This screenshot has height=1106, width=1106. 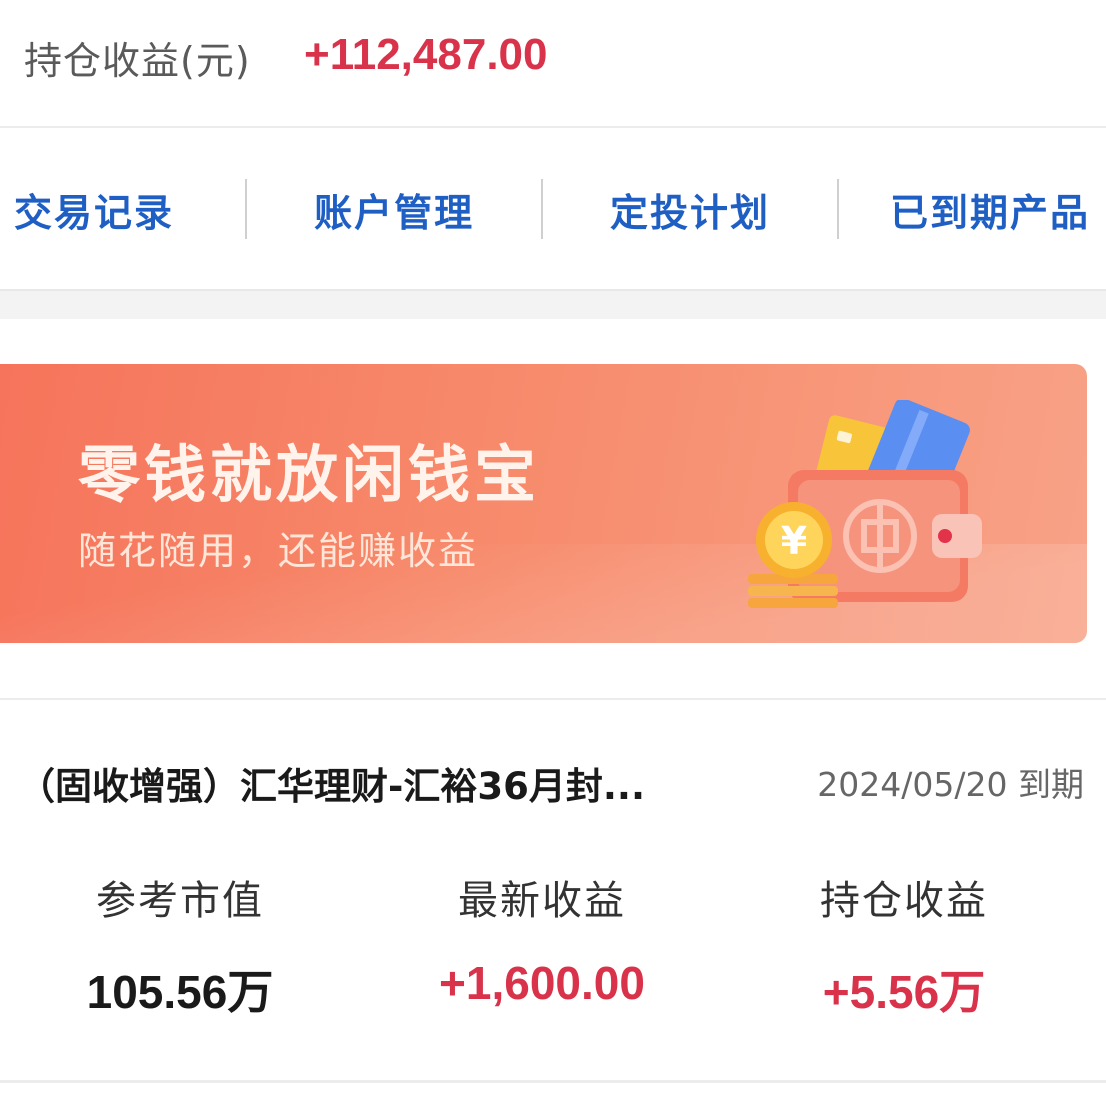 What do you see at coordinates (137, 61) in the screenshot?
I see `holding-profit-label: 持仓收益(元)` at bounding box center [137, 61].